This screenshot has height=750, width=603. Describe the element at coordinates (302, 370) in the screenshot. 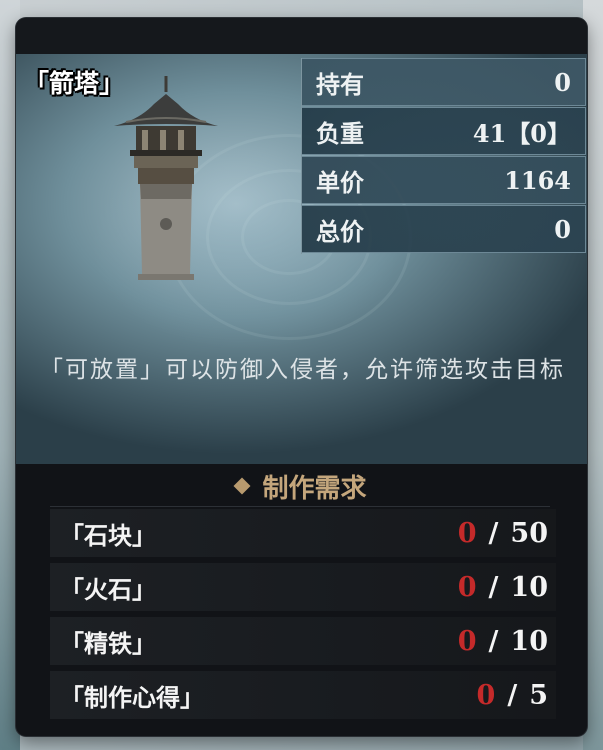

I see `item-description: 「可放置」可以防御入侵者，允许筛选攻击目标` at that location.